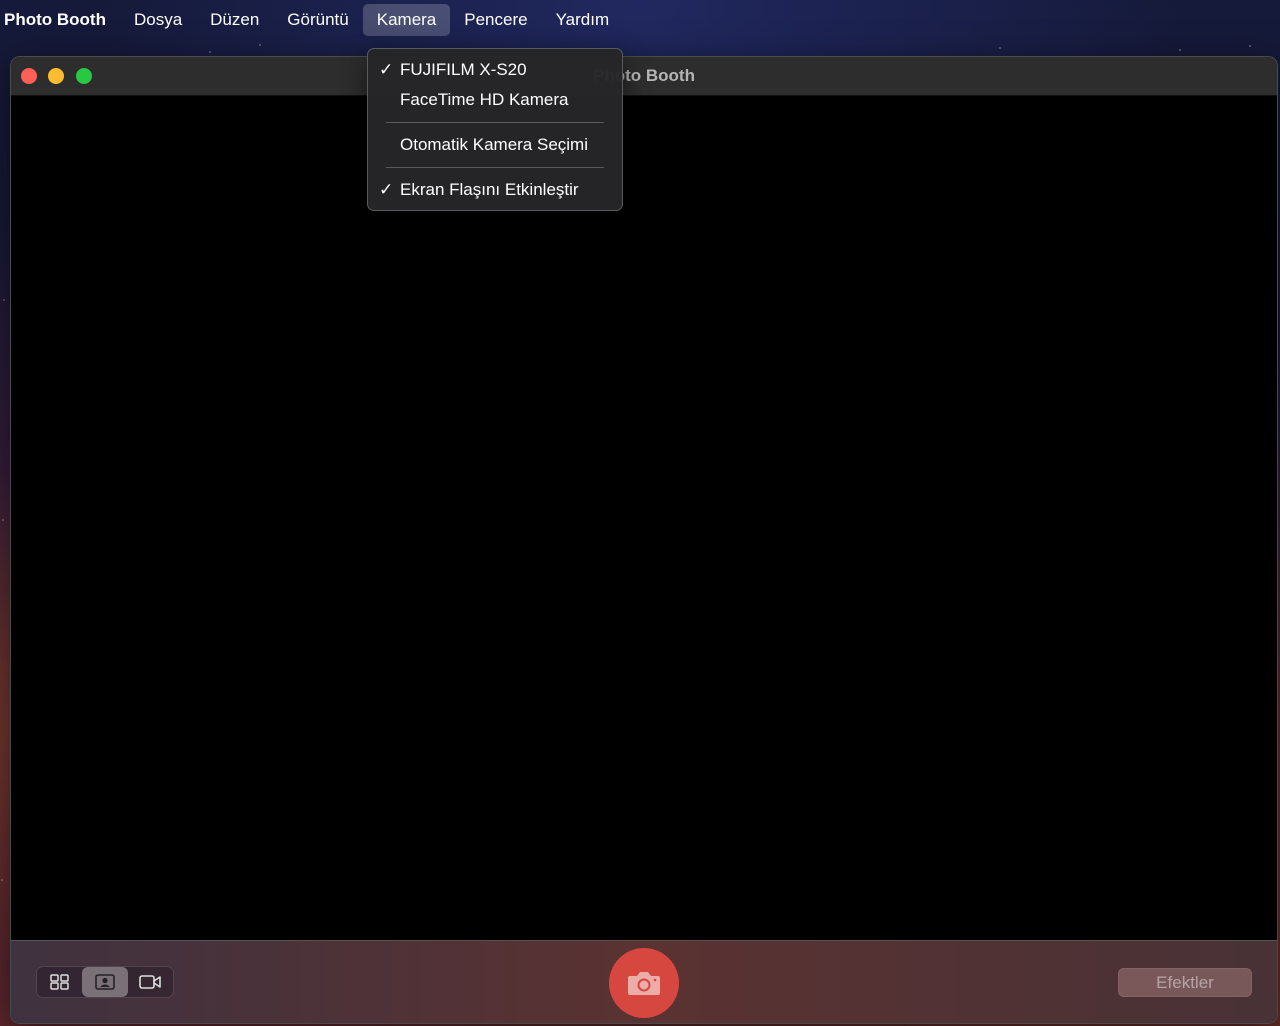 This screenshot has height=1026, width=1280. Describe the element at coordinates (234, 20) in the screenshot. I see `menu-duzen: Düzen` at that location.